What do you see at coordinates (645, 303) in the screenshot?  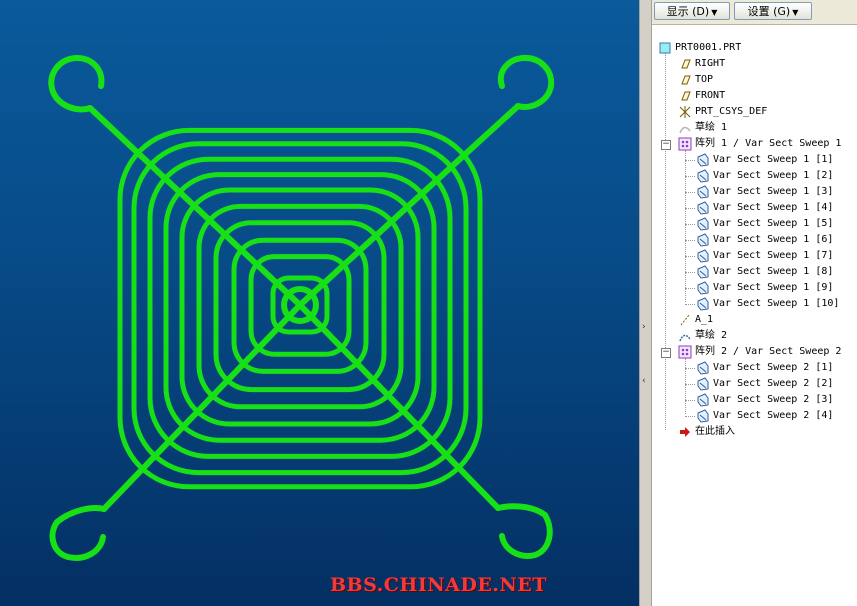 I see `panel-splitter: › ‹` at bounding box center [645, 303].